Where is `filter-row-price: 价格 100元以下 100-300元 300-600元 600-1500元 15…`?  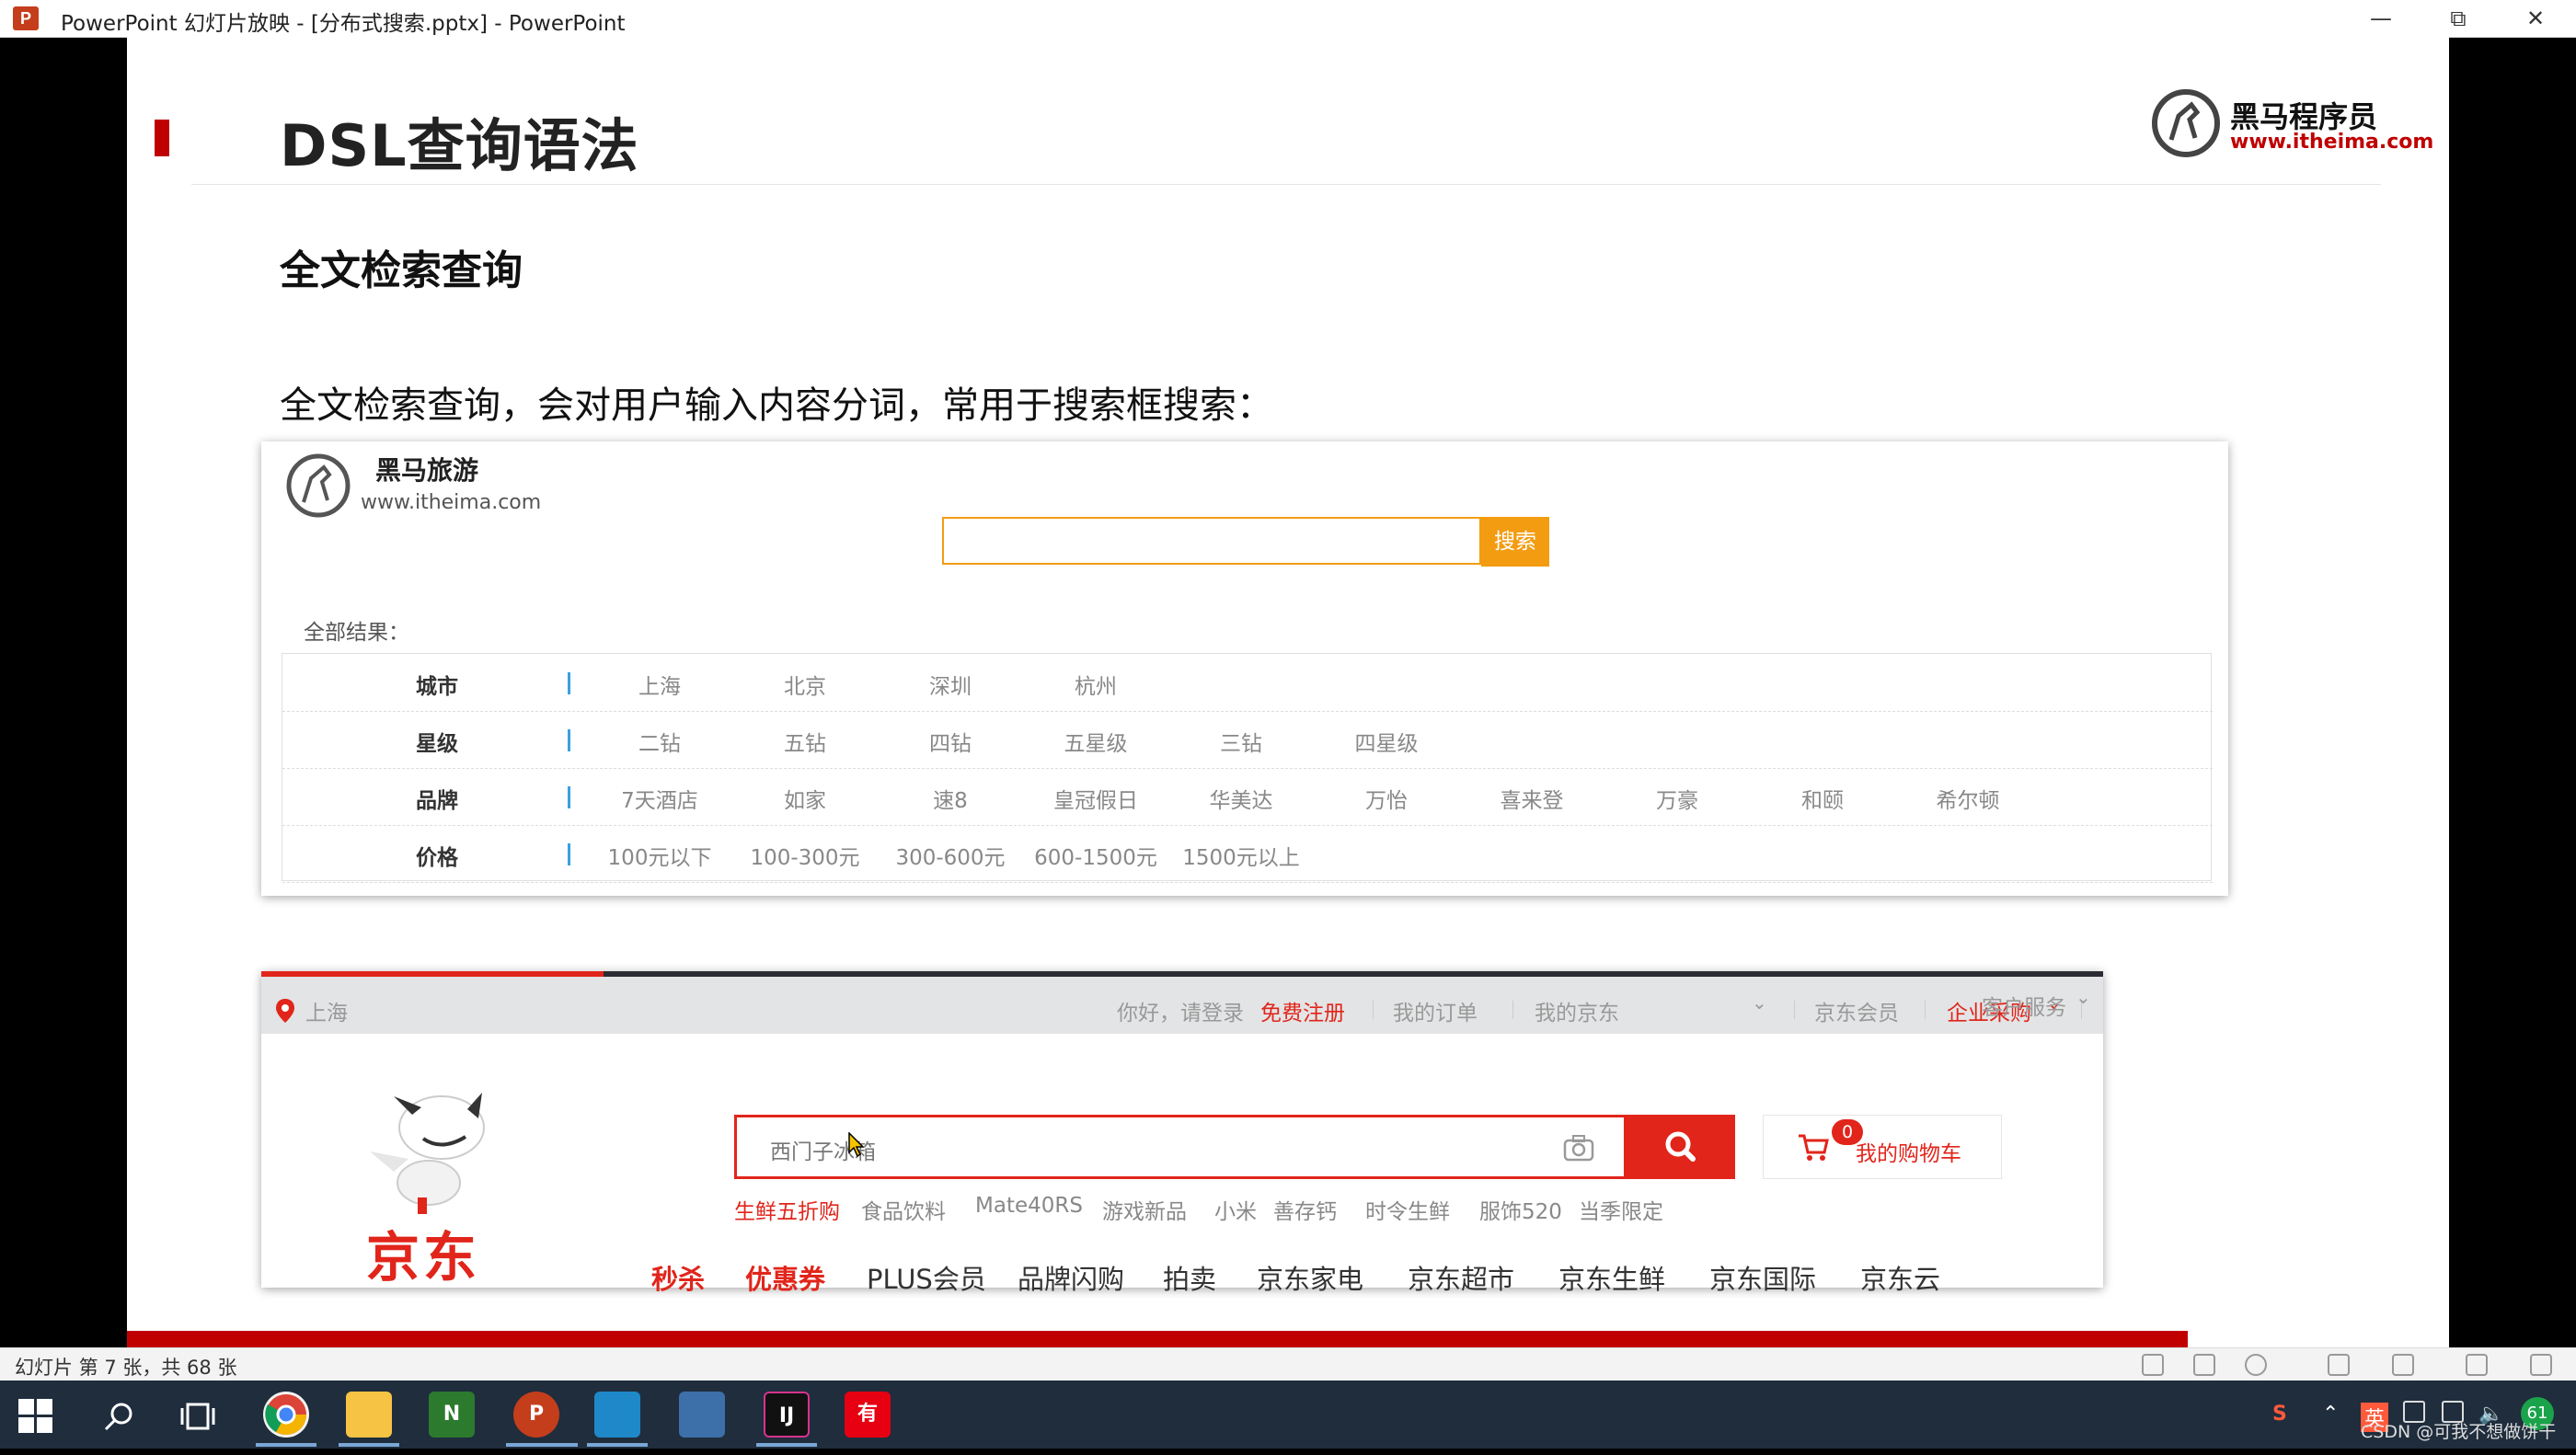 filter-row-price: 价格 100元以下 100-300元 300-600元 600-1500元 15… is located at coordinates (1247, 854).